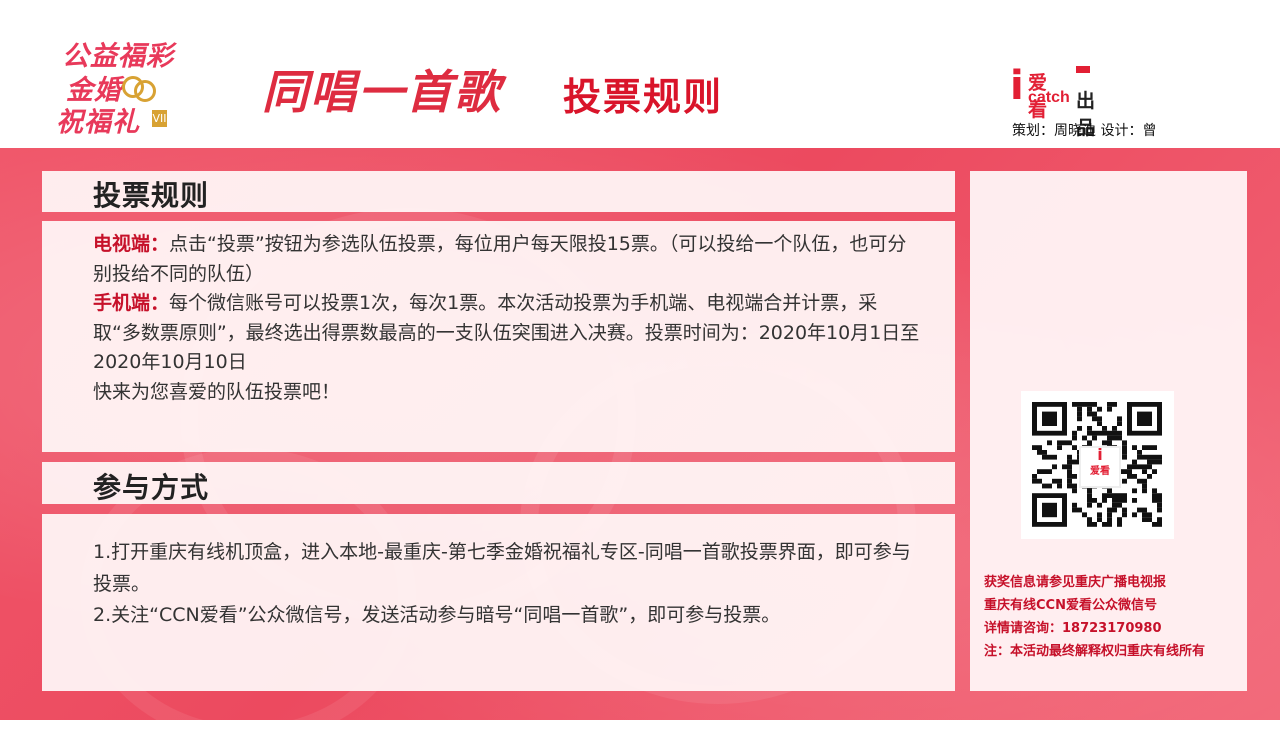  Describe the element at coordinates (1084, 131) in the screenshot. I see `credits: 策划：周晓迪 设计：曾` at that location.